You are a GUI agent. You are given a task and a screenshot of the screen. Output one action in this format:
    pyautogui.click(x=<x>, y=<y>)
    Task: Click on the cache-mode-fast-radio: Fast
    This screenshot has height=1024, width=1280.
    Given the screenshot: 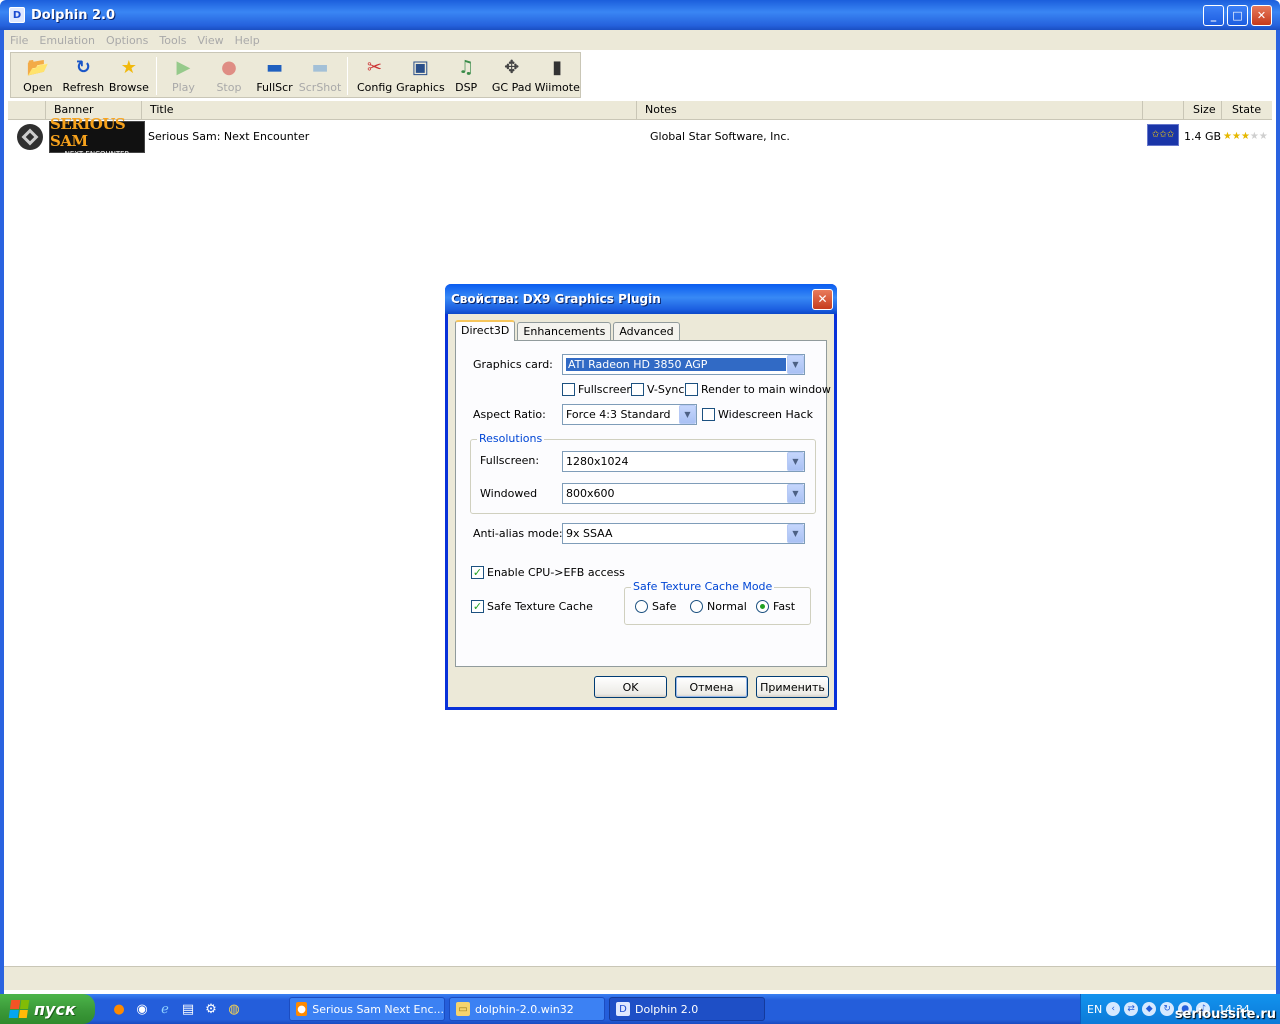 What is the action you would take?
    pyautogui.click(x=775, y=606)
    